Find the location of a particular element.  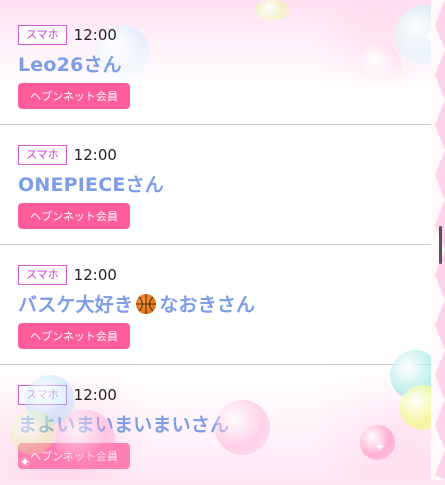

visitor-name: Leo26さん is located at coordinates (70, 63).